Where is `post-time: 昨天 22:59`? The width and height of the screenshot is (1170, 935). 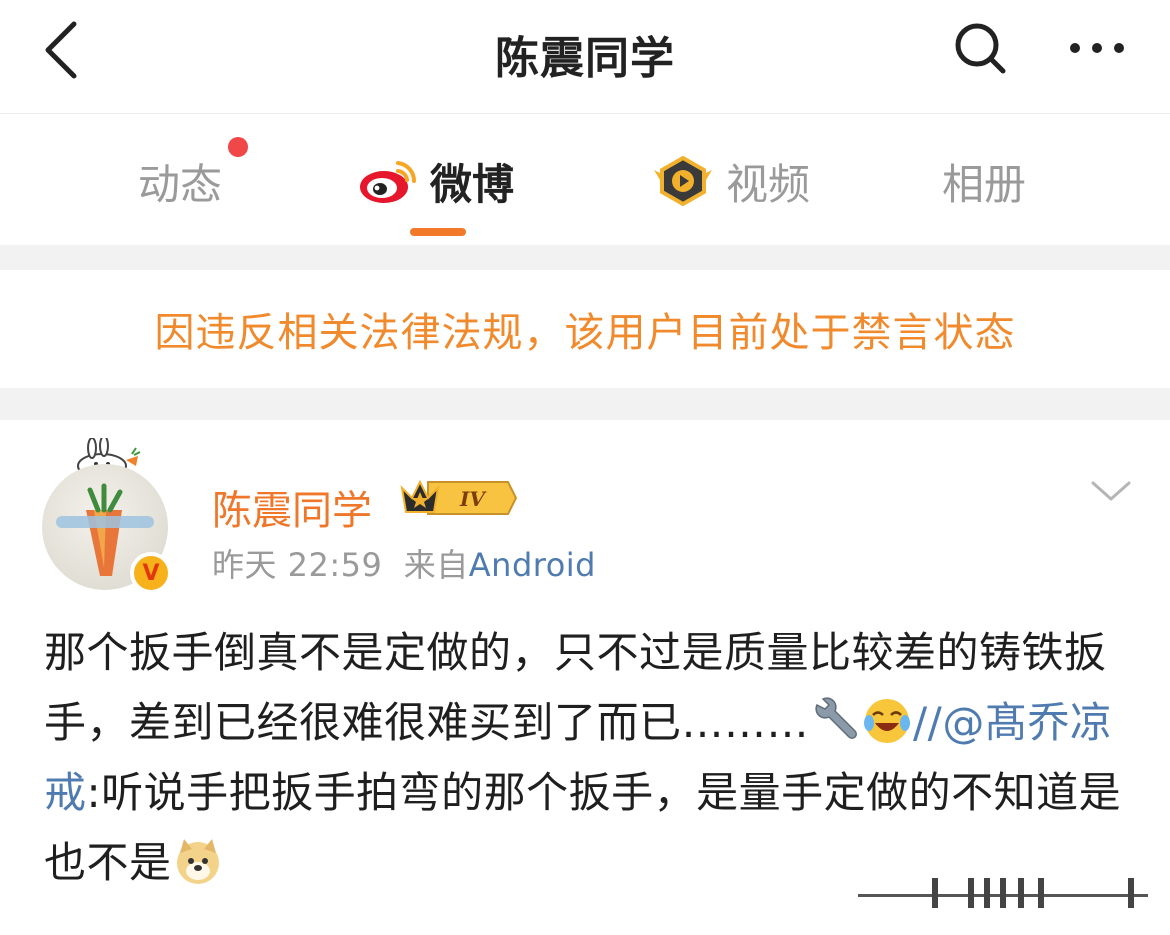
post-time: 昨天 22:59 is located at coordinates (297, 565).